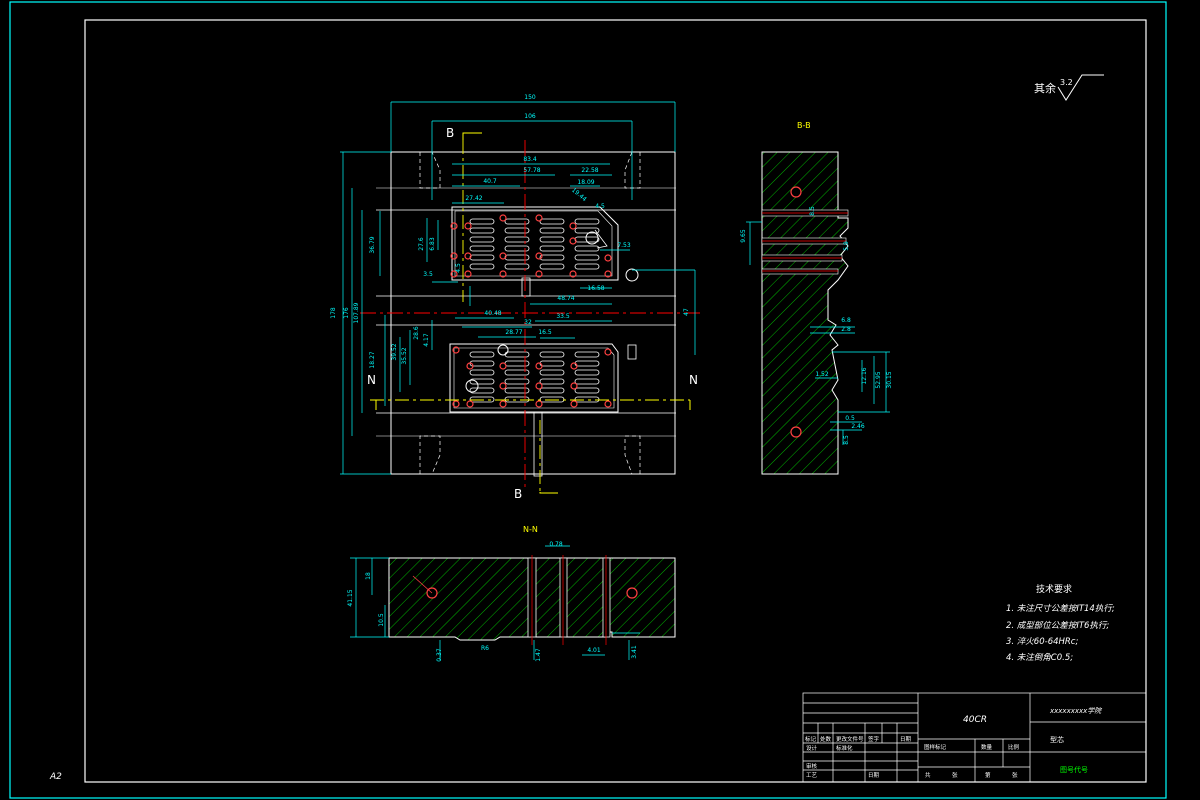 The image size is (1200, 800). What do you see at coordinates (846, 329) in the screenshot?
I see `dimension-label: 2.8` at bounding box center [846, 329].